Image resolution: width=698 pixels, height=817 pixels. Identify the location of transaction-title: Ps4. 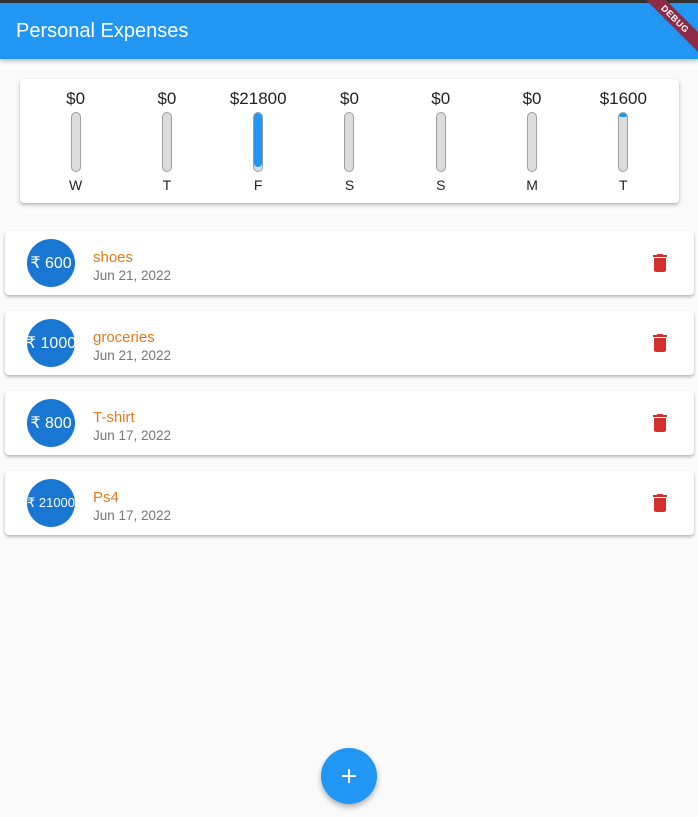
(106, 497).